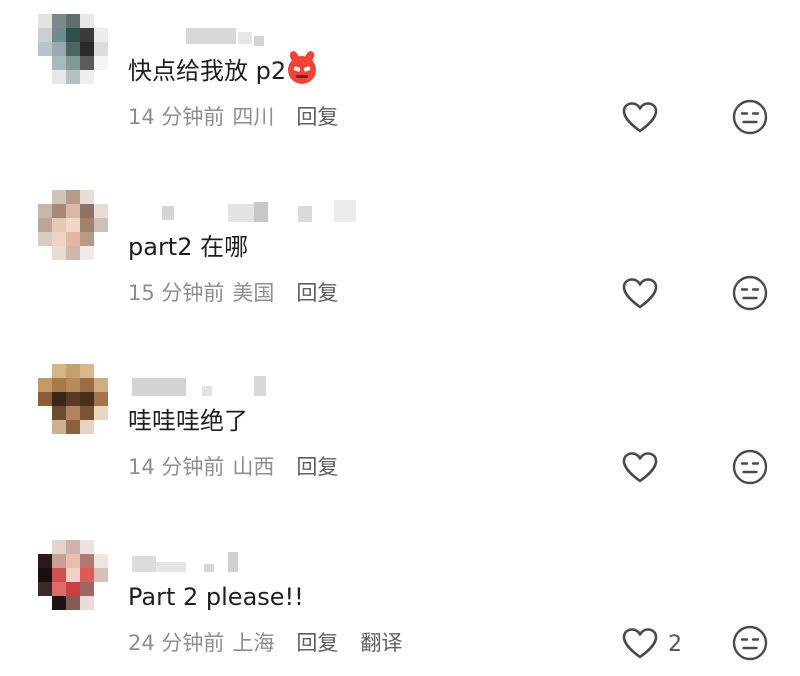  Describe the element at coordinates (222, 71) in the screenshot. I see `comment-text: 快点给我放 p2` at that location.